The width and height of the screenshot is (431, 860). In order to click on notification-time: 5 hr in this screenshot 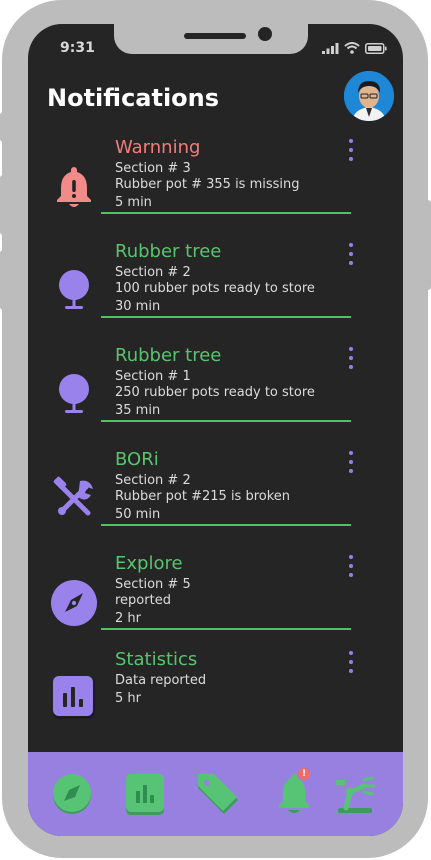, I will do `click(128, 698)`.